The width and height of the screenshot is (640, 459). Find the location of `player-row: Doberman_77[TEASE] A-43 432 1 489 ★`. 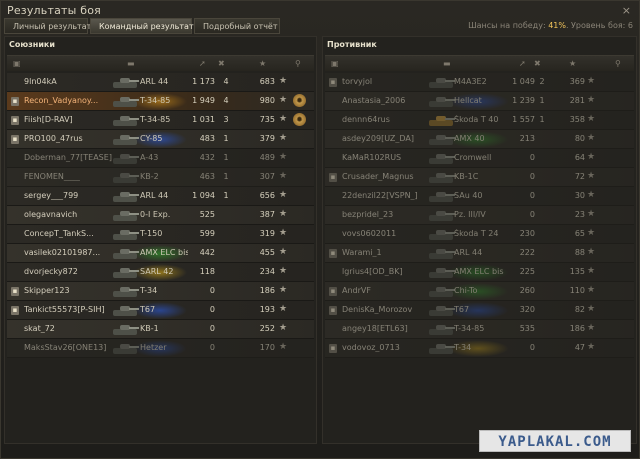

player-row: Doberman_77[TEASE] A-43 432 1 489 ★ is located at coordinates (160, 158).